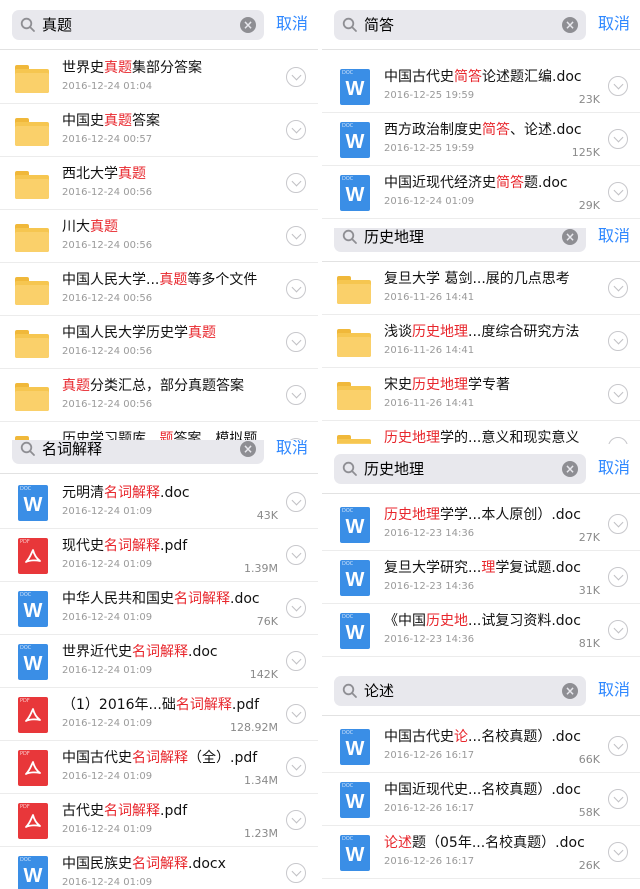 The height and width of the screenshot is (889, 640). I want to click on file-size: 27K, so click(589, 537).